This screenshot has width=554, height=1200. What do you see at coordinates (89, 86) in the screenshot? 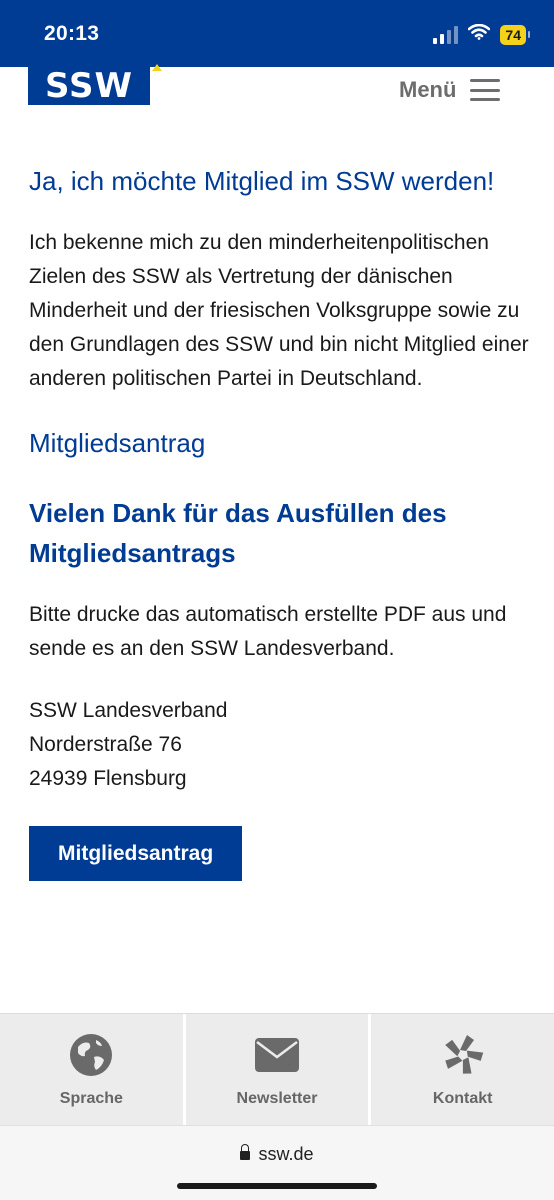
I see `ssw-logo: SSW` at bounding box center [89, 86].